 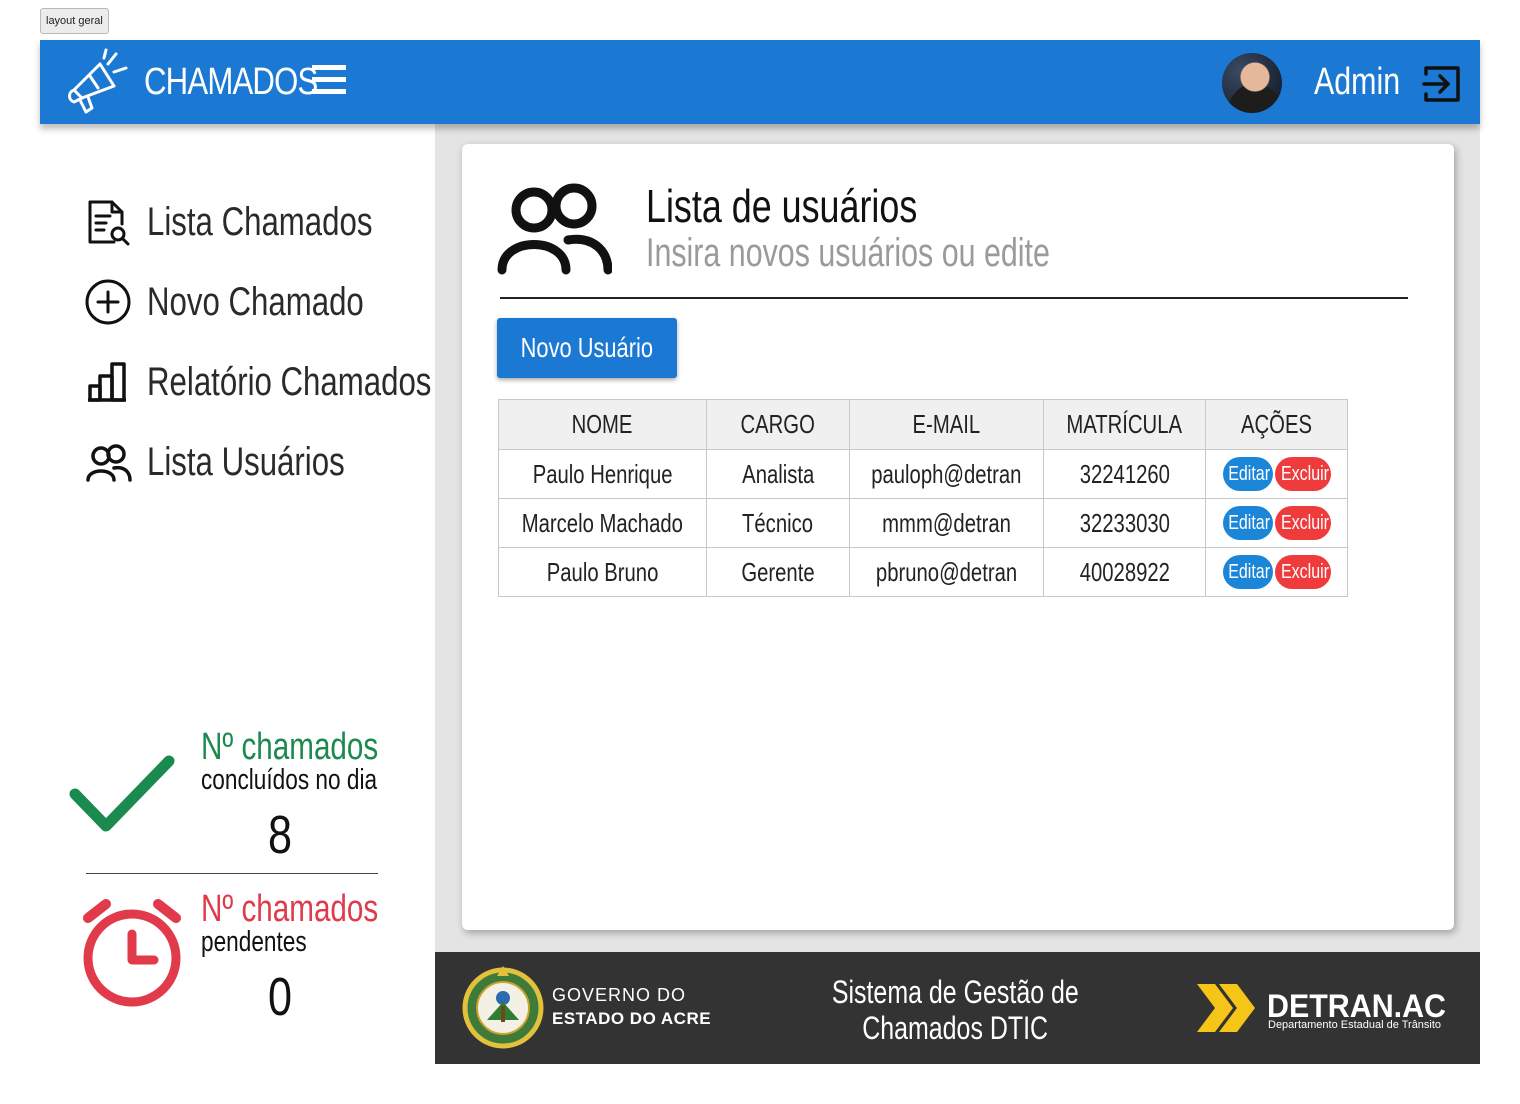 I want to click on cell-name: Paulo Henrique, so click(x=602, y=474).